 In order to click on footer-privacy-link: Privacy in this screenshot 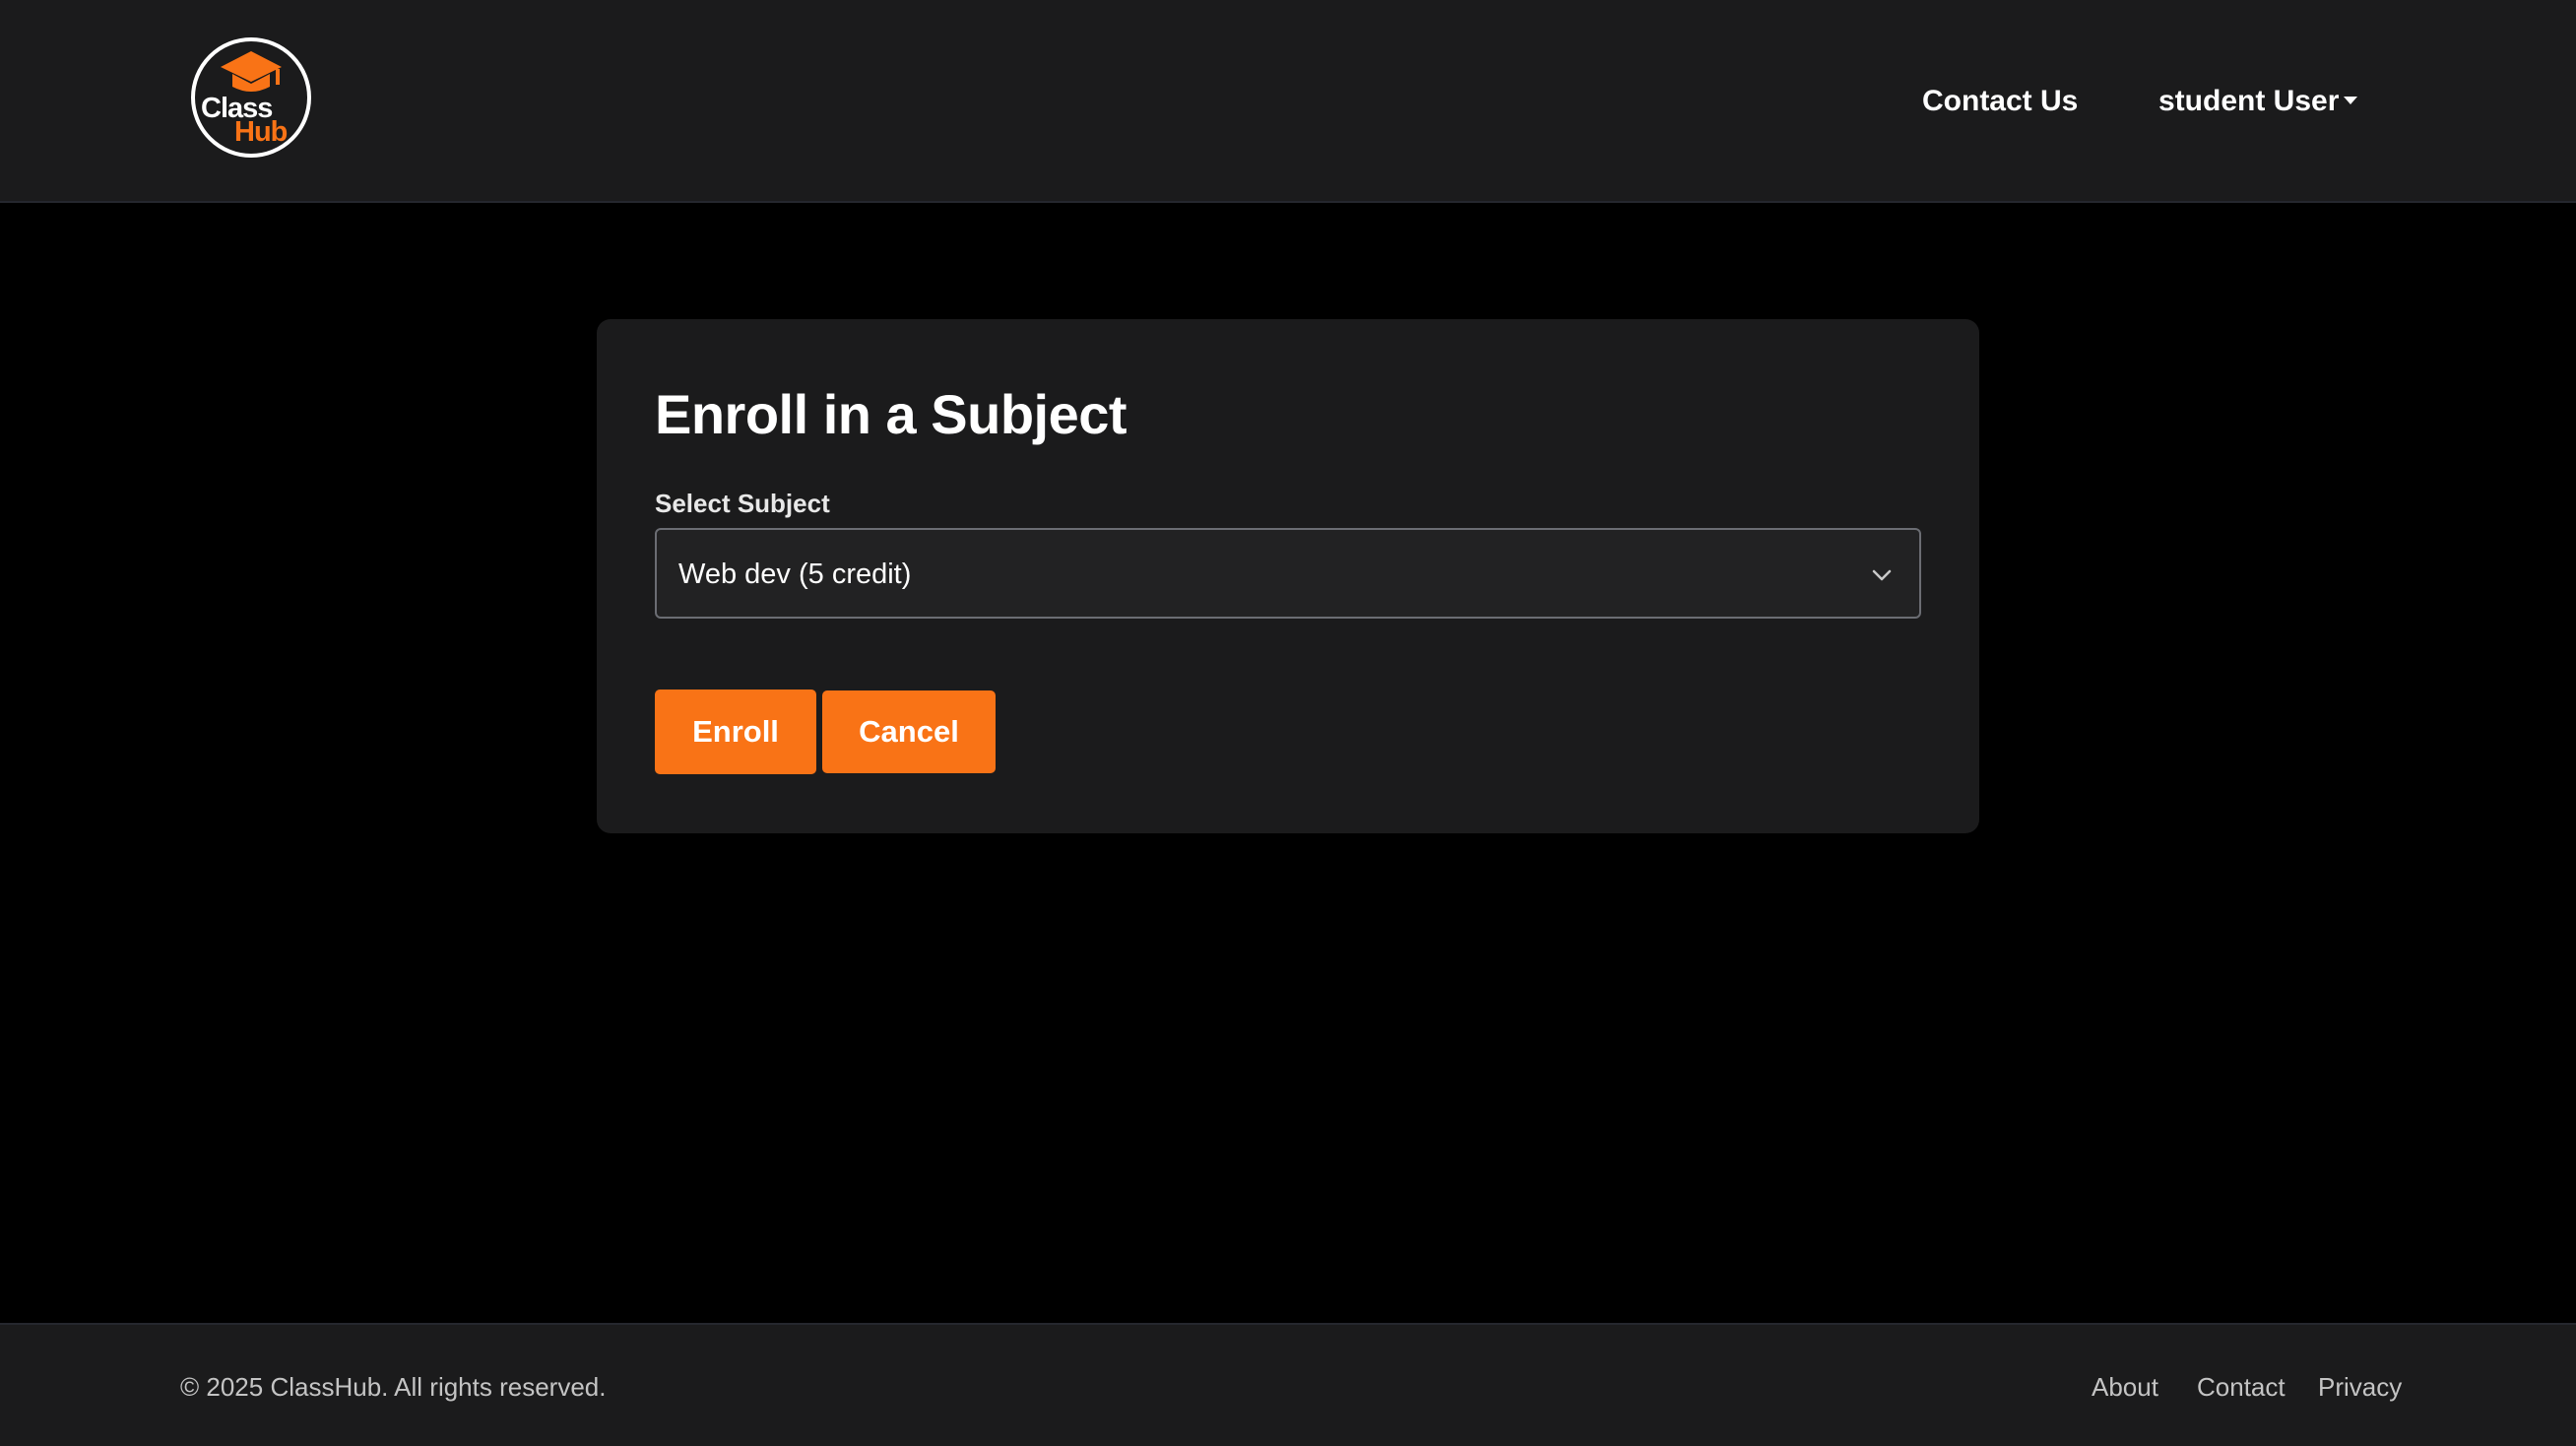, I will do `click(2360, 1387)`.